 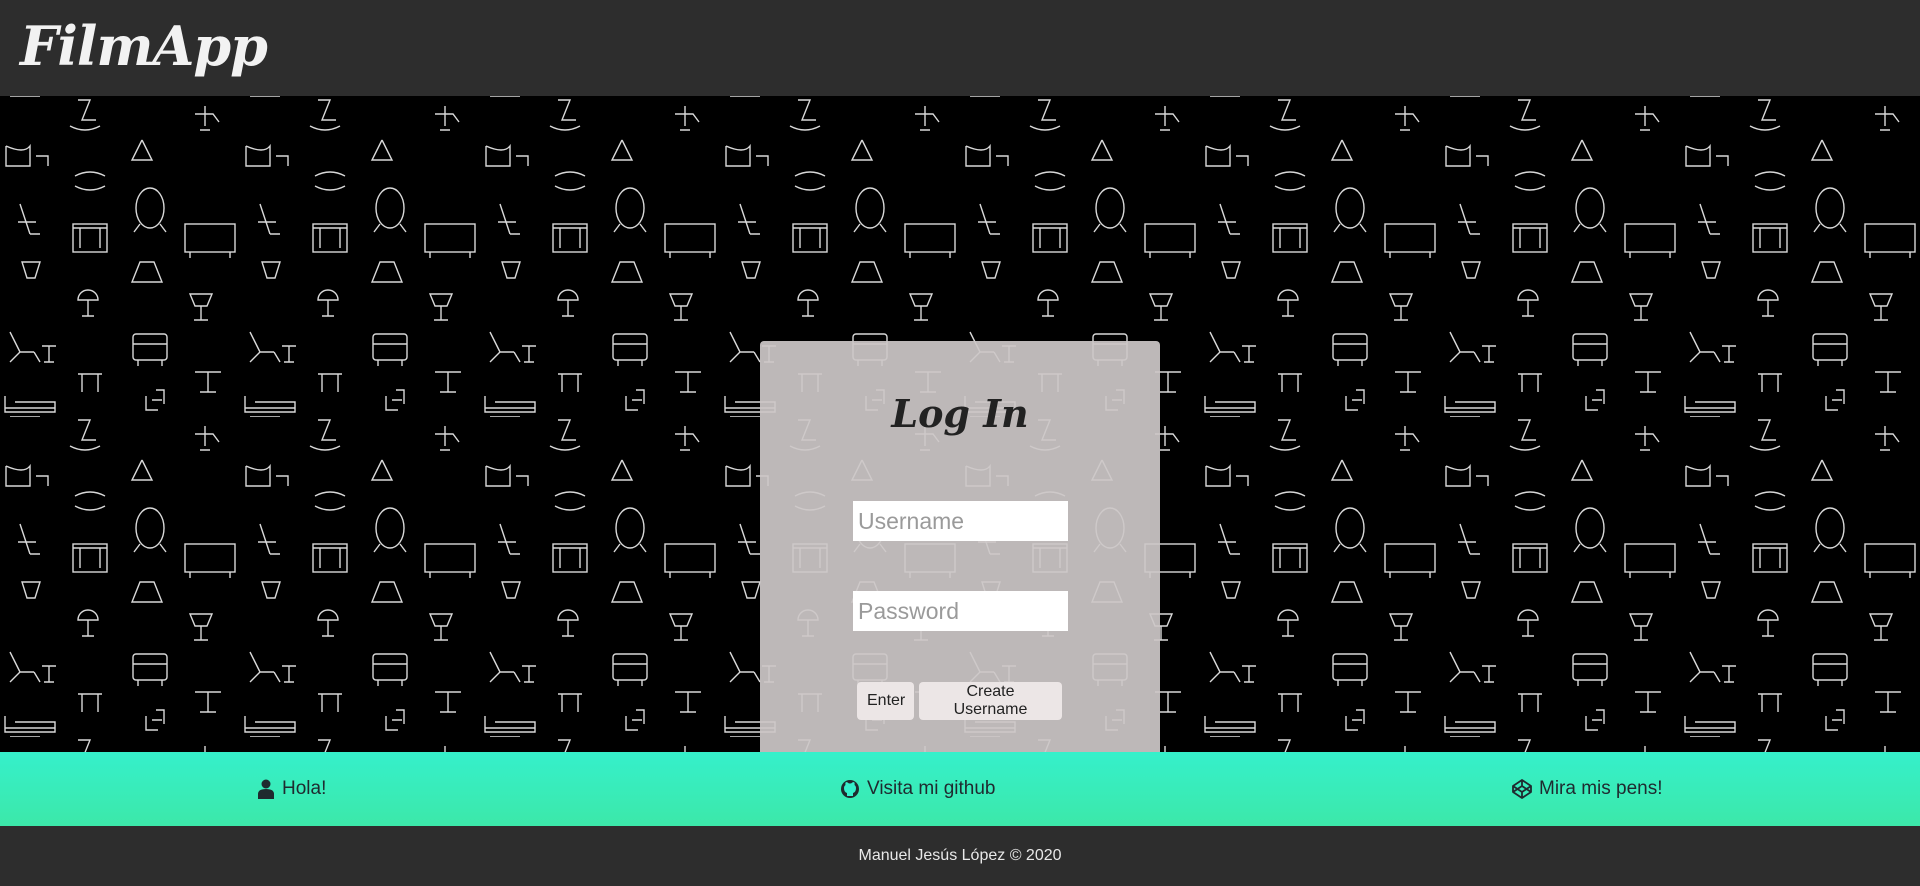 I want to click on pens-link: Mira mis pens!, so click(x=1587, y=789).